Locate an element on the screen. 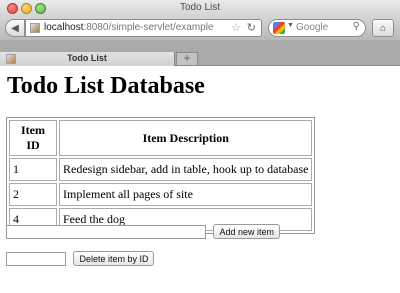 Image resolution: width=400 pixels, height=293 pixels. new-item-input is located at coordinates (106, 231).